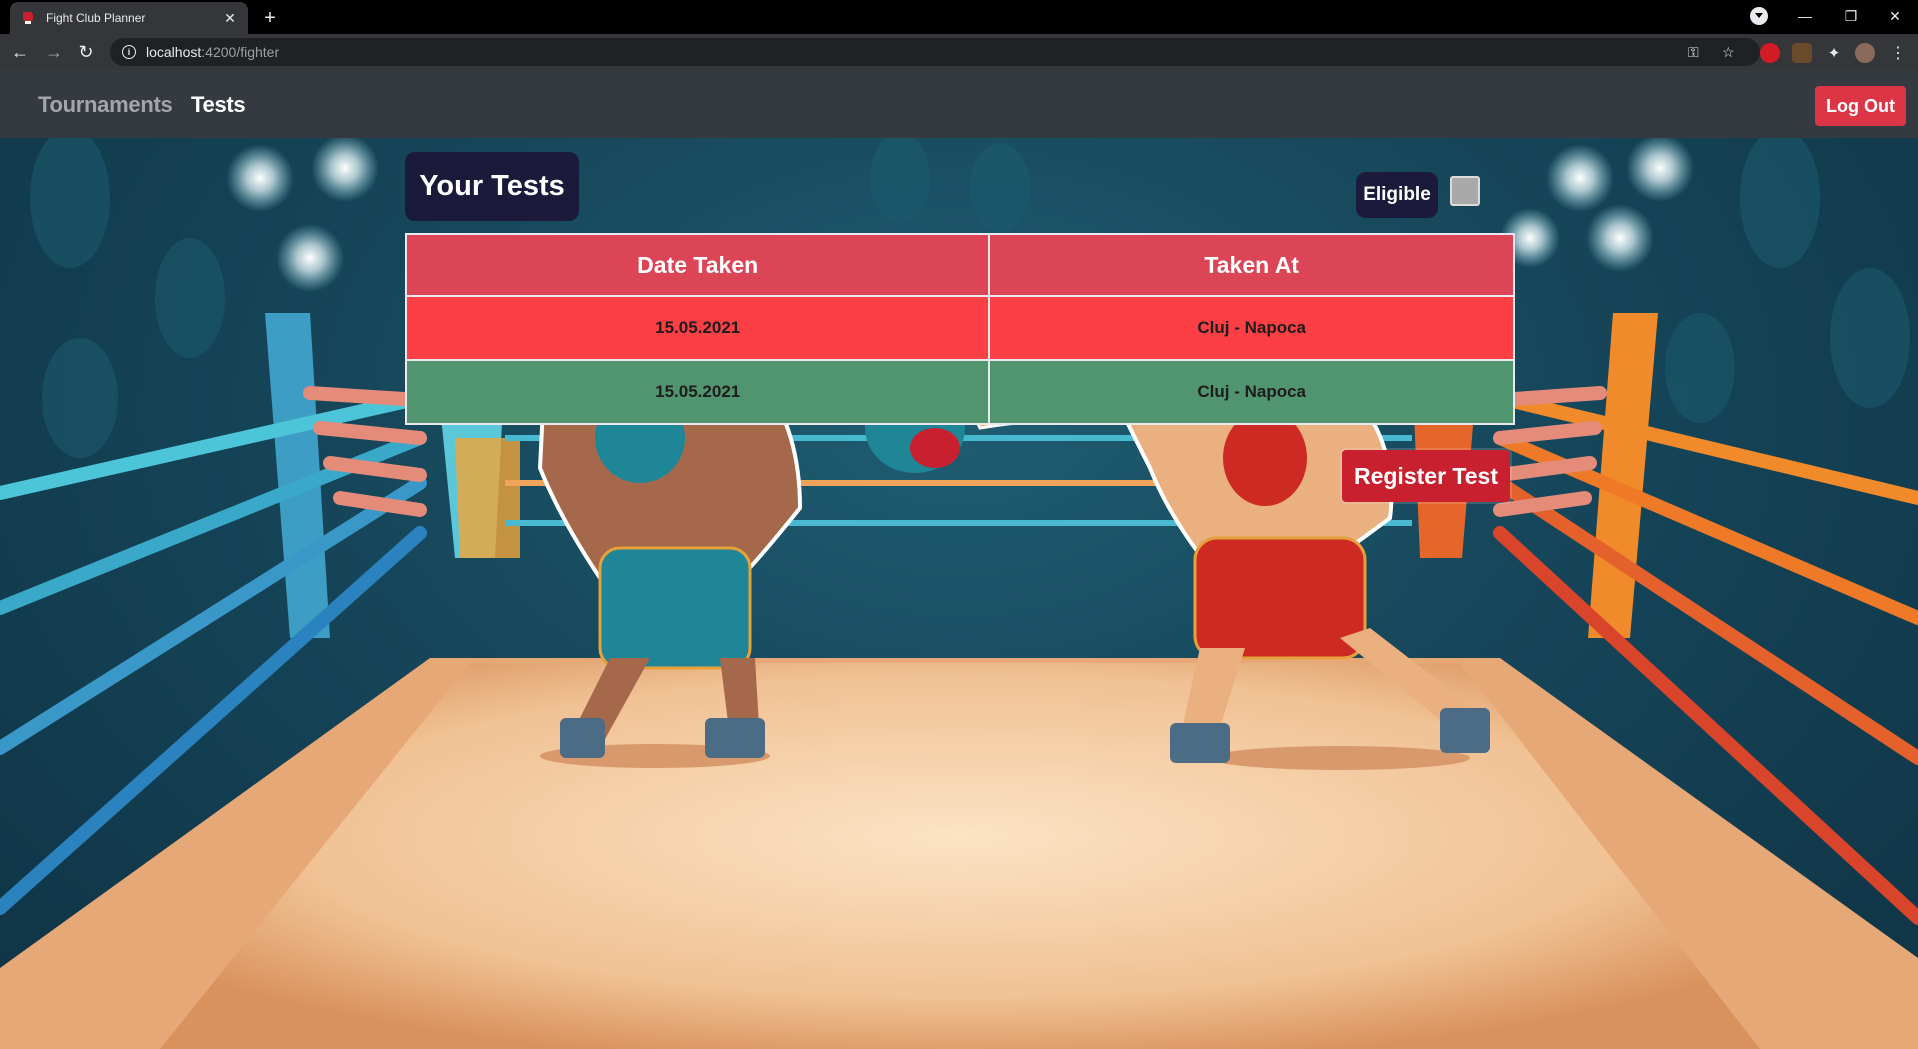  I want to click on nav-link-tournaments: Tournaments, so click(105, 105).